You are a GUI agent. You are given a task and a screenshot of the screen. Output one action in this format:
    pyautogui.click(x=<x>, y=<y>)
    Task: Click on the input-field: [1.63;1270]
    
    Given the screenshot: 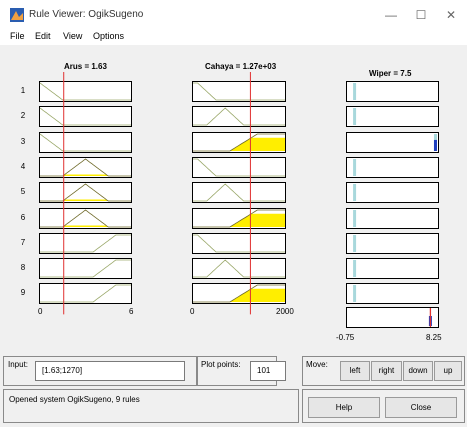 What is the action you would take?
    pyautogui.click(x=110, y=371)
    